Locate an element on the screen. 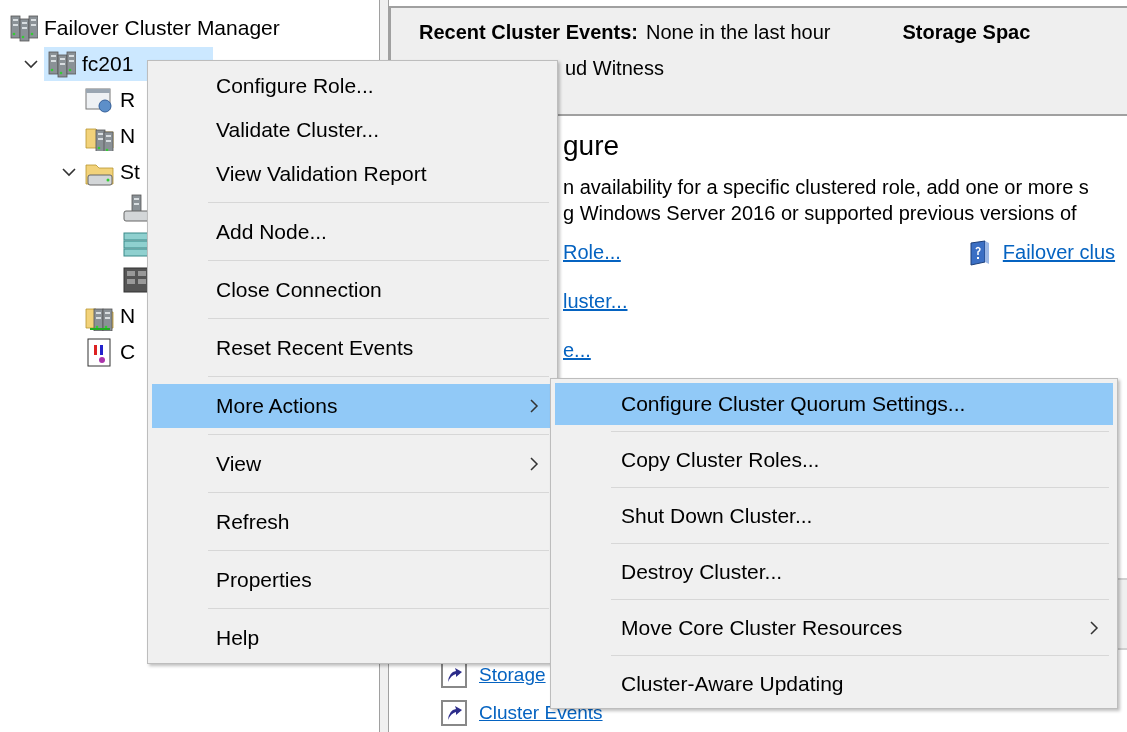 The height and width of the screenshot is (732, 1127). menu-item: Reset Recent Events is located at coordinates (352, 348).